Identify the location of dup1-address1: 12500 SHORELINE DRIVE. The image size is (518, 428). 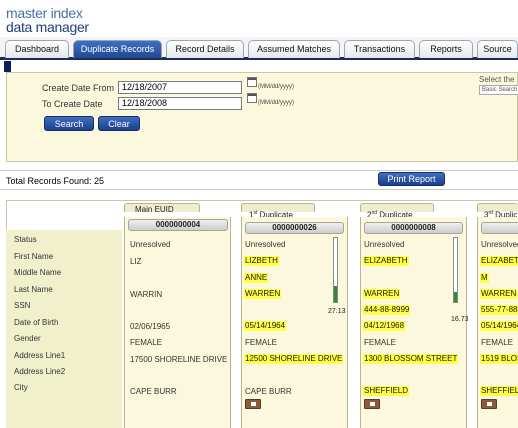
(294, 359).